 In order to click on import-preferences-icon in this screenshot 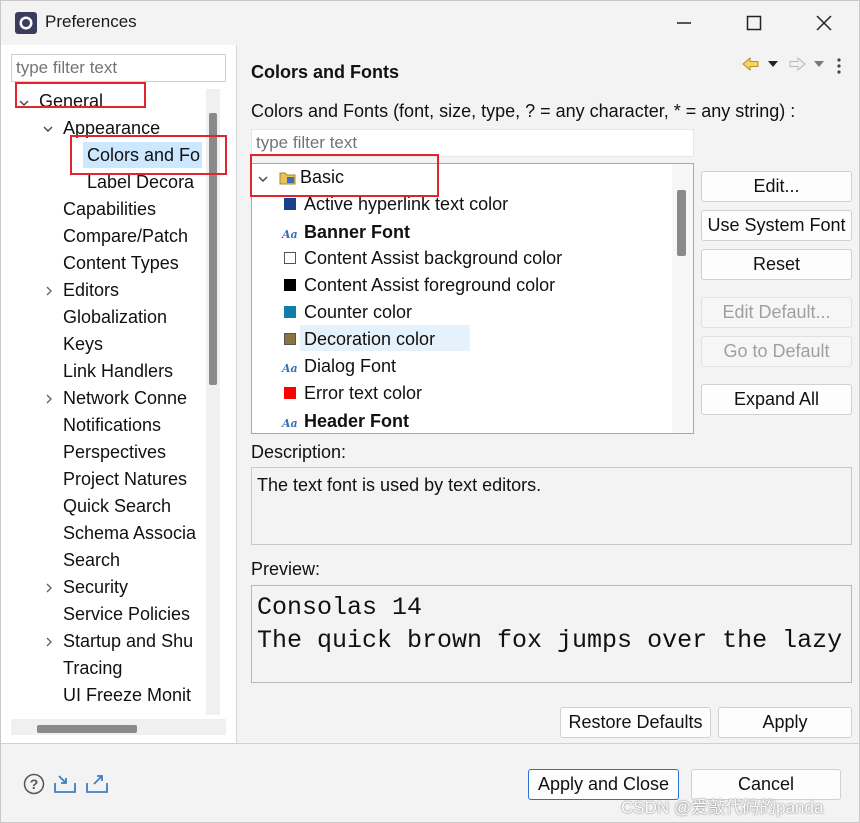, I will do `click(65, 784)`.